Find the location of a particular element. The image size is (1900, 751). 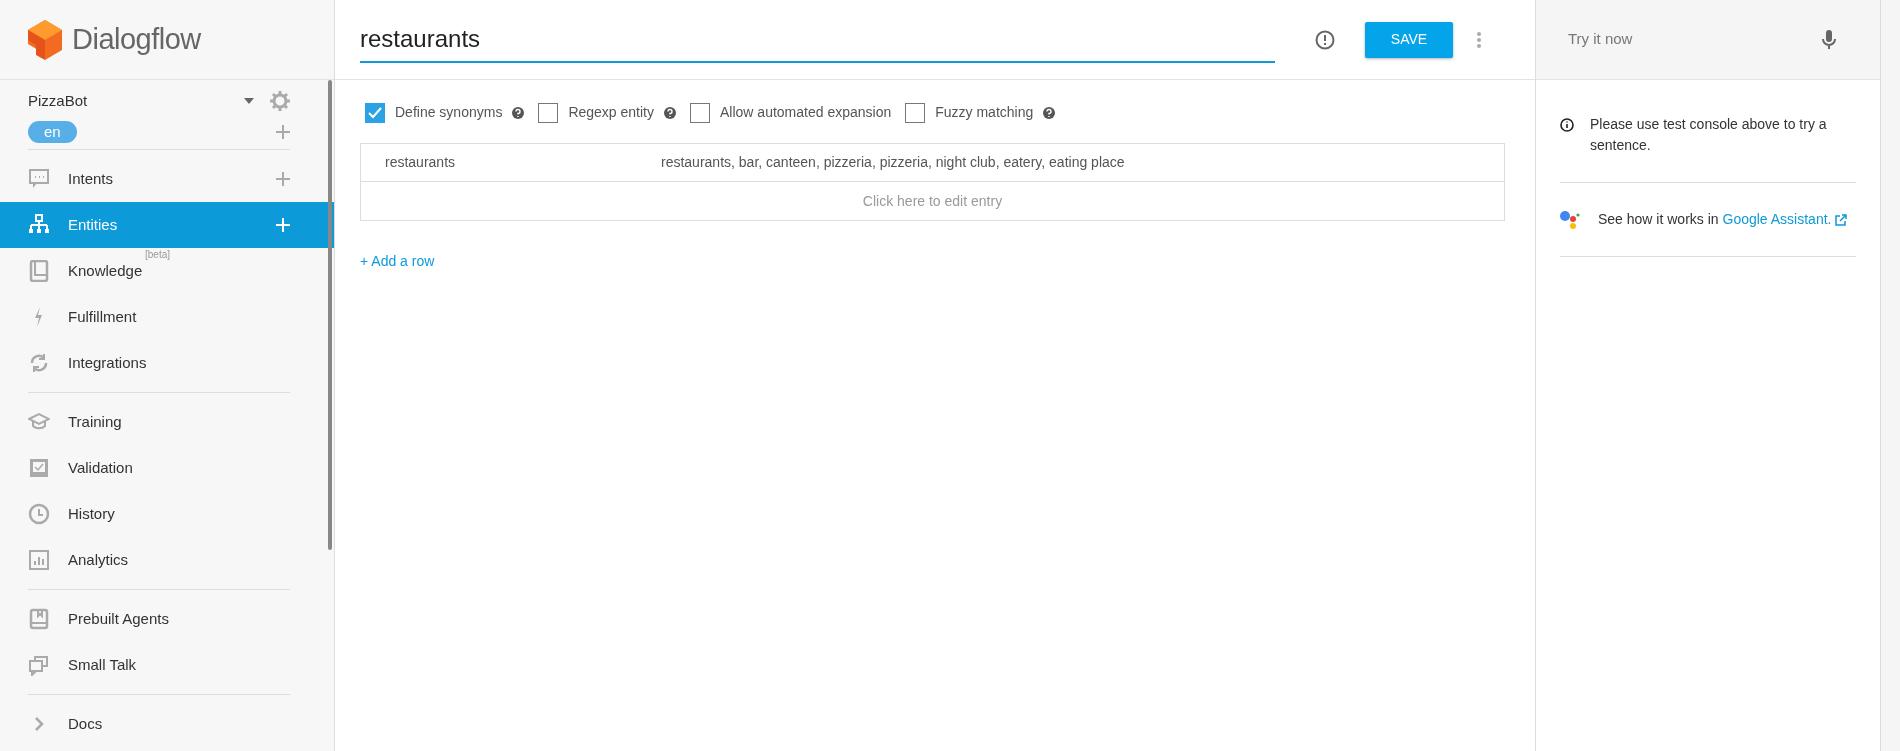

sidebar-item: Small Talk is located at coordinates (167, 665).